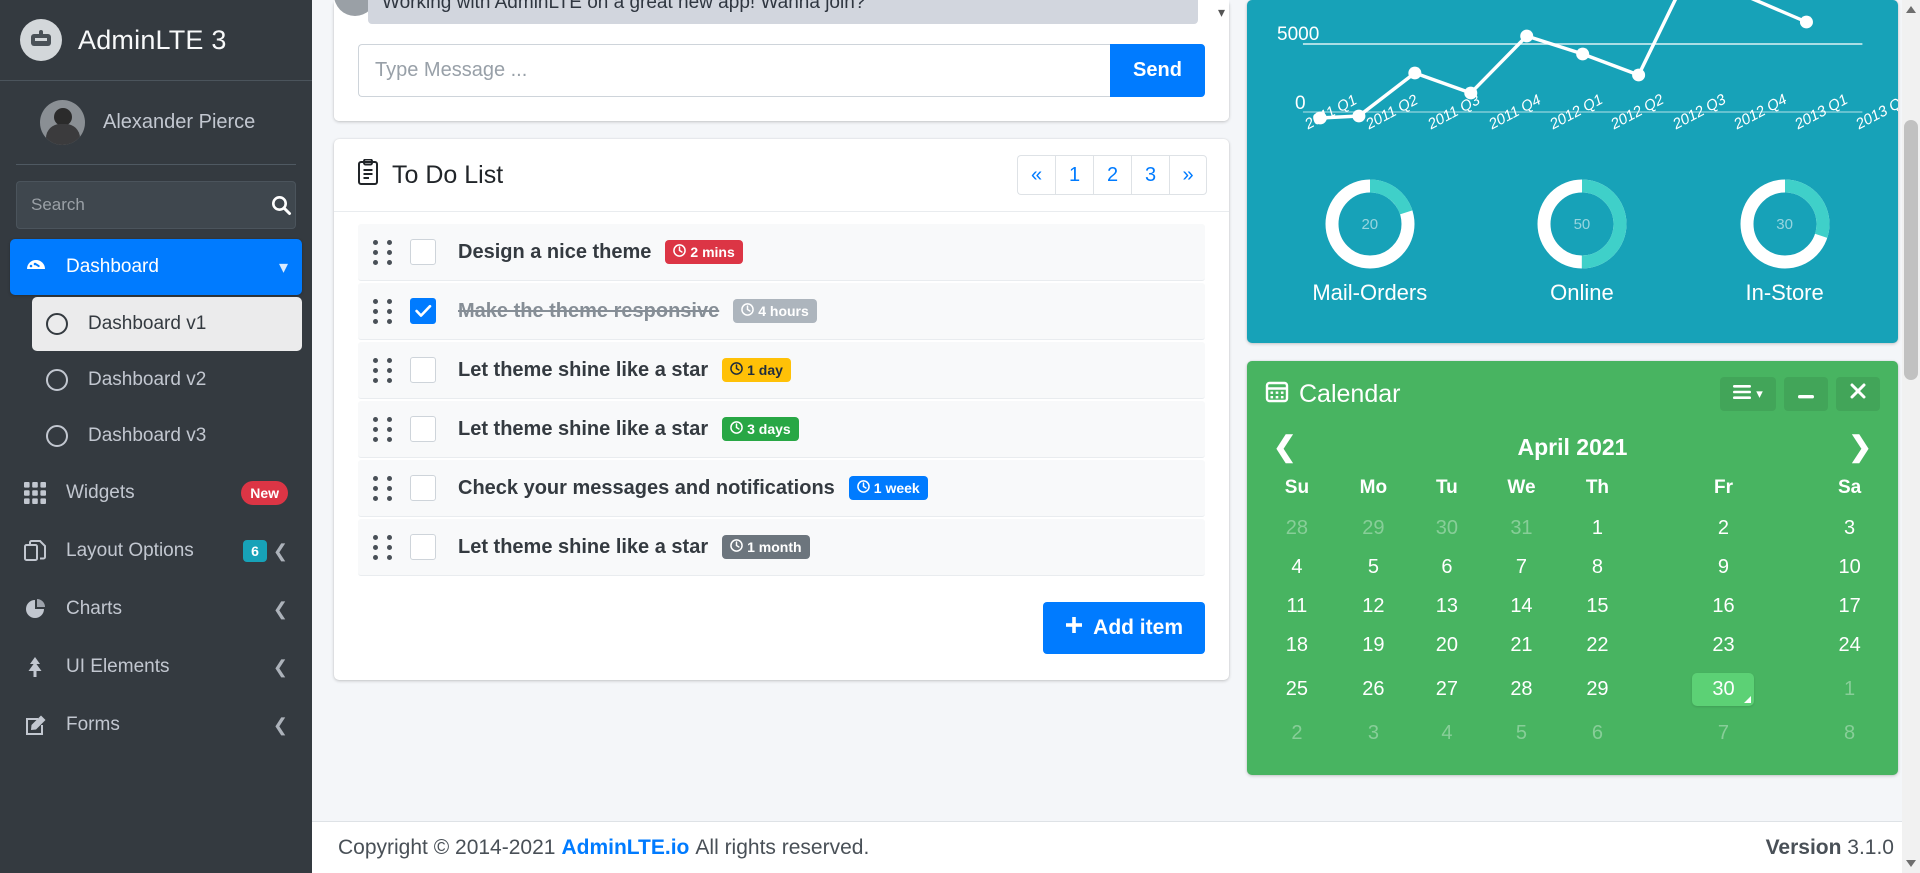 The width and height of the screenshot is (1920, 873). I want to click on calendar-day: 13, so click(1447, 606).